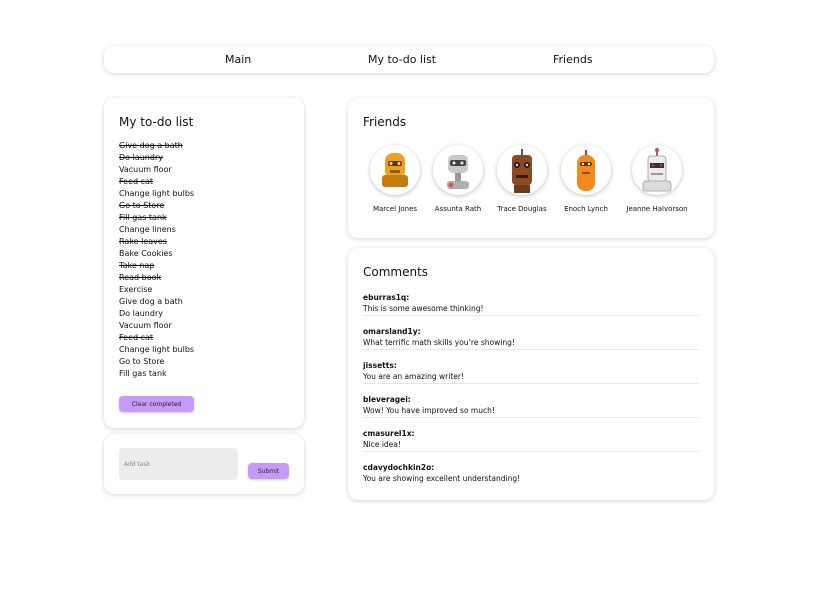 This screenshot has width=840, height=615. Describe the element at coordinates (156, 122) in the screenshot. I see `todo-title: My to-do list` at that location.